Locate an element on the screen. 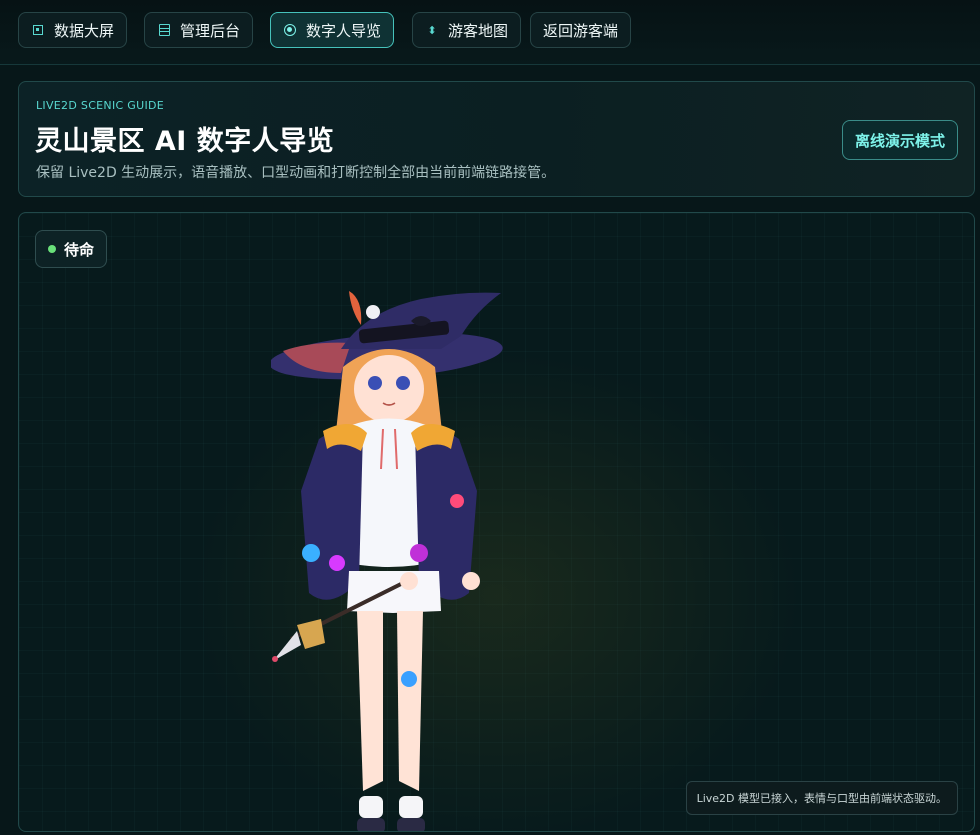 This screenshot has height=835, width=980. nav-visitor-map-label: 游客地图 is located at coordinates (478, 30).